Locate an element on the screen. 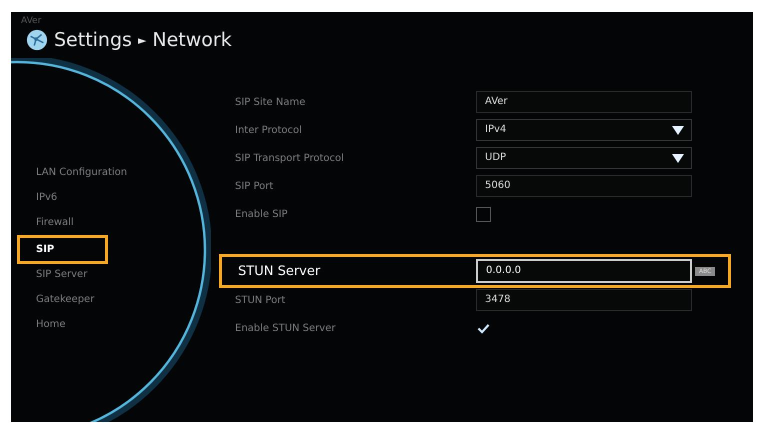  field-label: Inter Protocol is located at coordinates (268, 130).